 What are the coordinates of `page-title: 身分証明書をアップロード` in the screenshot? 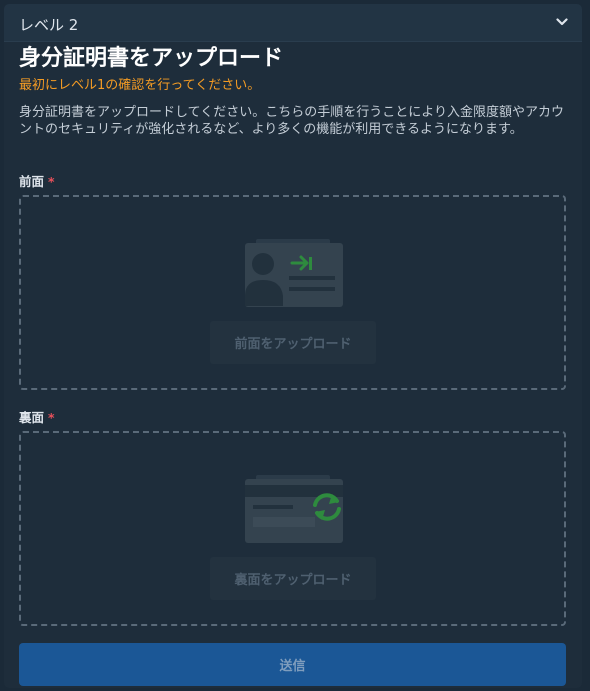 It's located at (151, 58).